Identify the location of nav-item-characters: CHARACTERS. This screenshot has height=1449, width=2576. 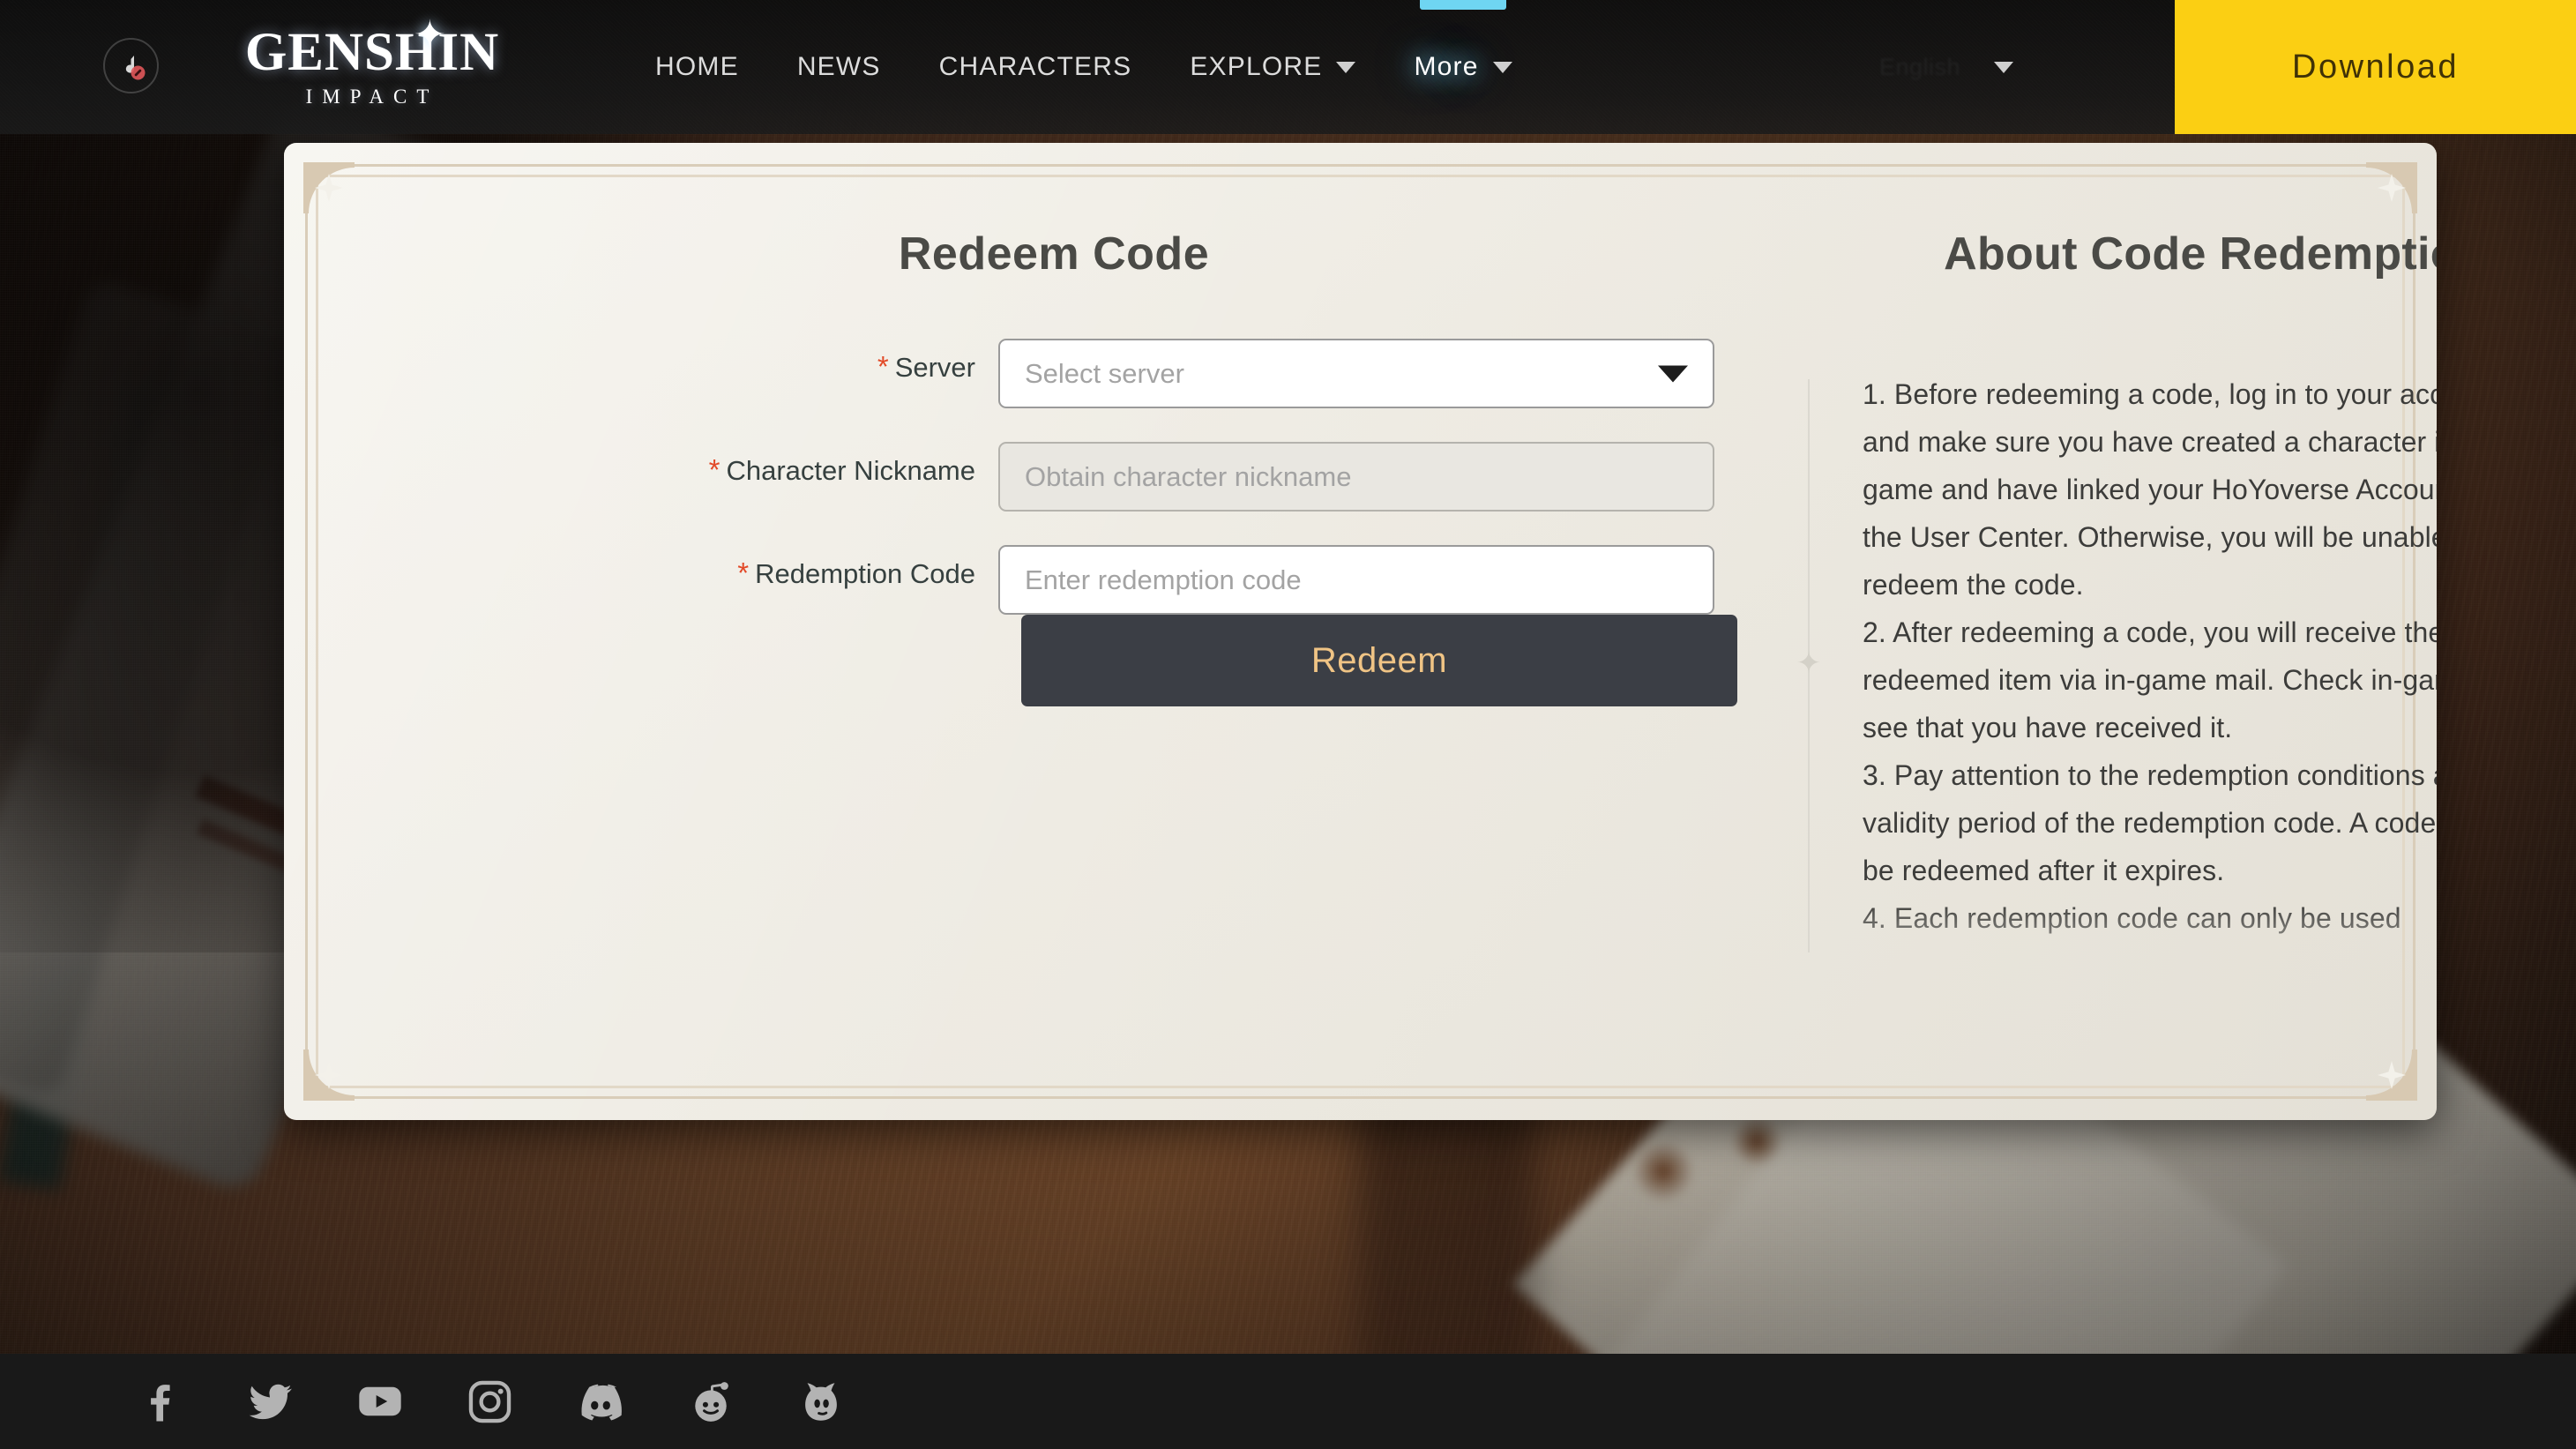
(1035, 67).